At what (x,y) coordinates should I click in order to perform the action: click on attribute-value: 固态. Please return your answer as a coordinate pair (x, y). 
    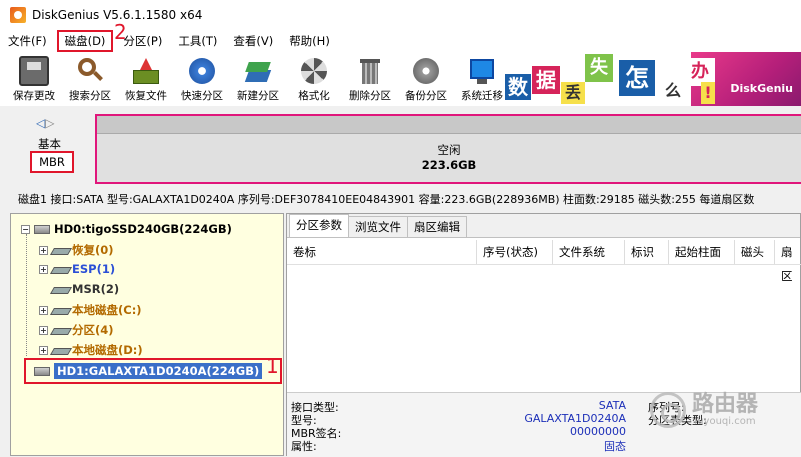
    Looking at the image, I should click on (615, 446).